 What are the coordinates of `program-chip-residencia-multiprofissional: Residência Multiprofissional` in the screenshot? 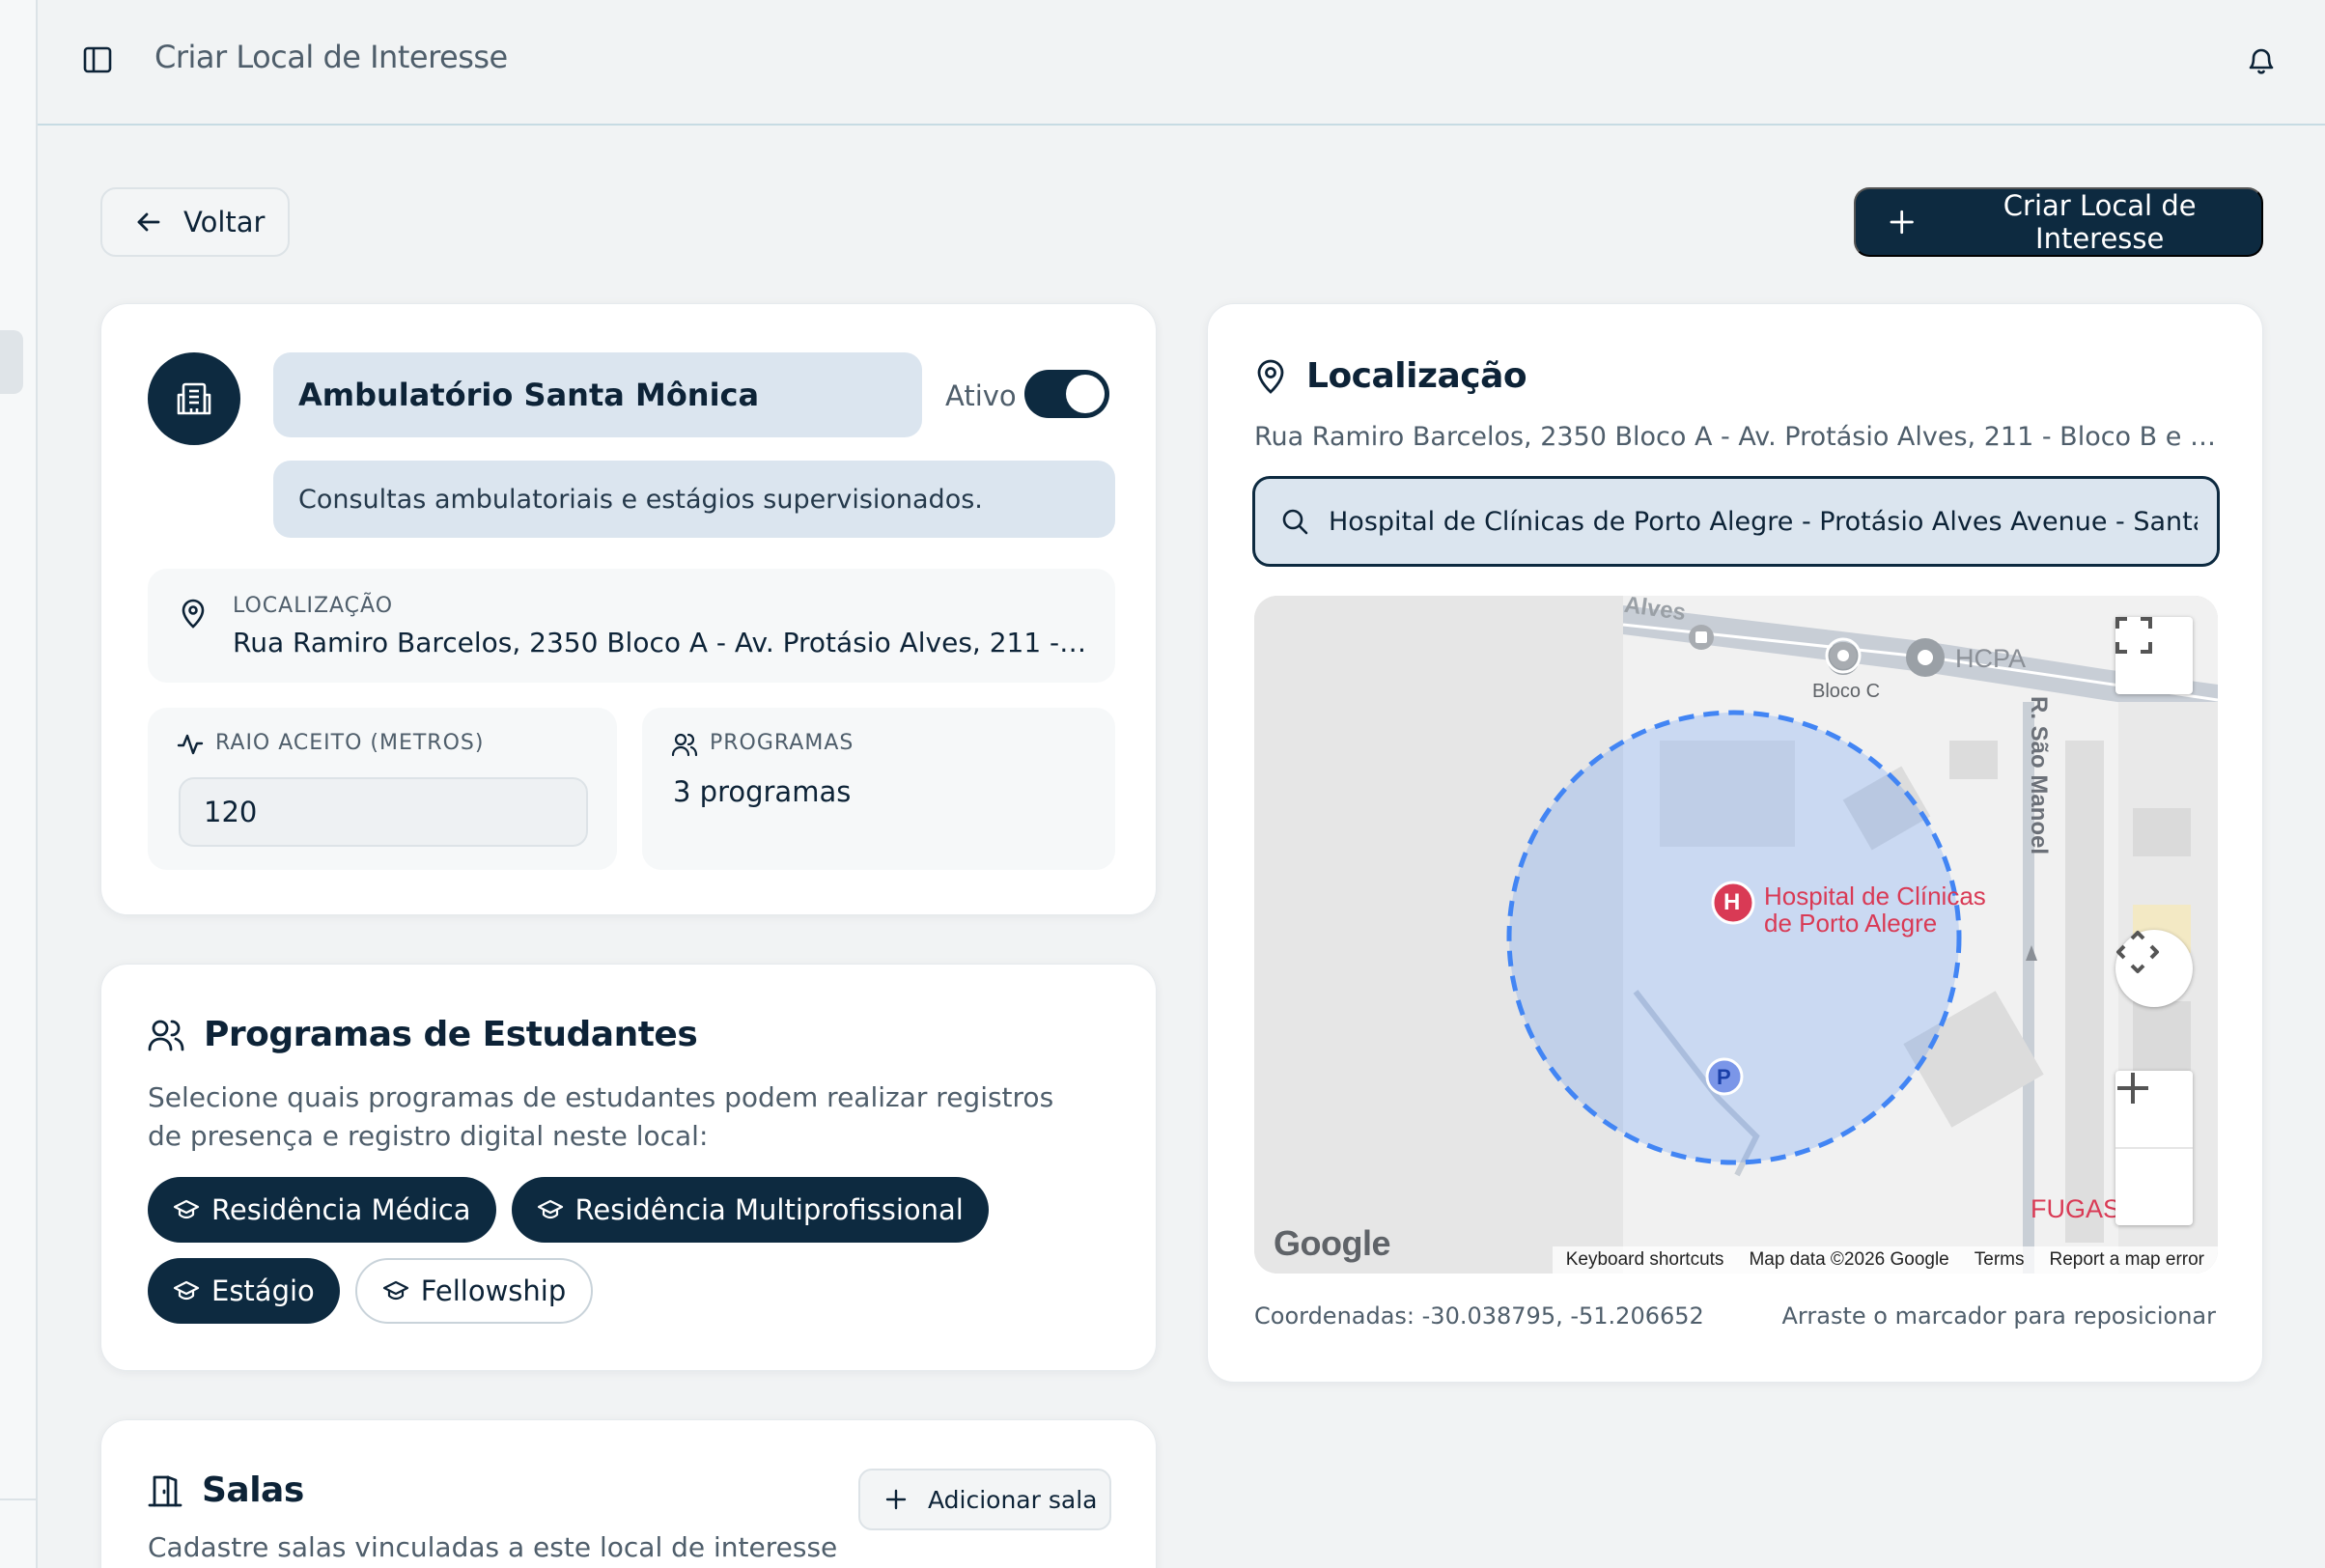 It's located at (750, 1210).